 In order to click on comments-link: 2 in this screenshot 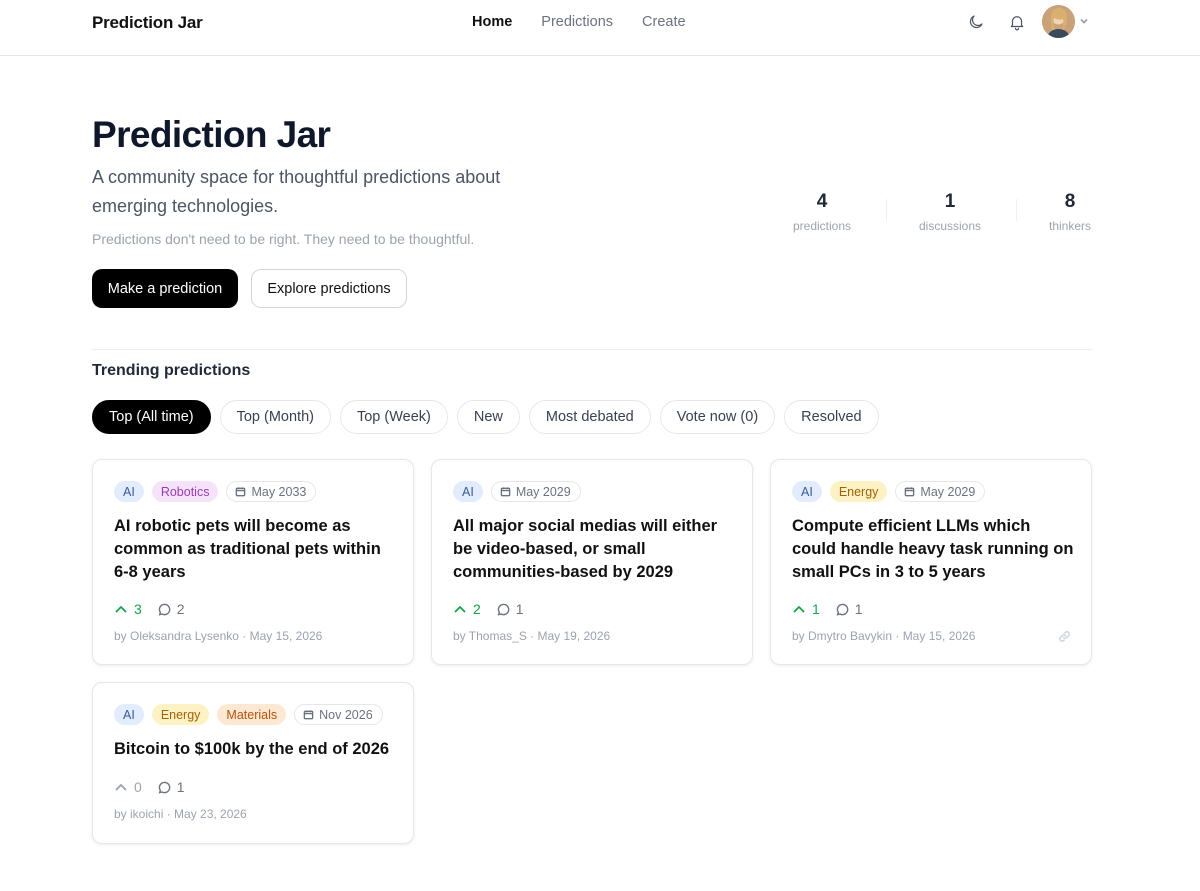, I will do `click(171, 609)`.